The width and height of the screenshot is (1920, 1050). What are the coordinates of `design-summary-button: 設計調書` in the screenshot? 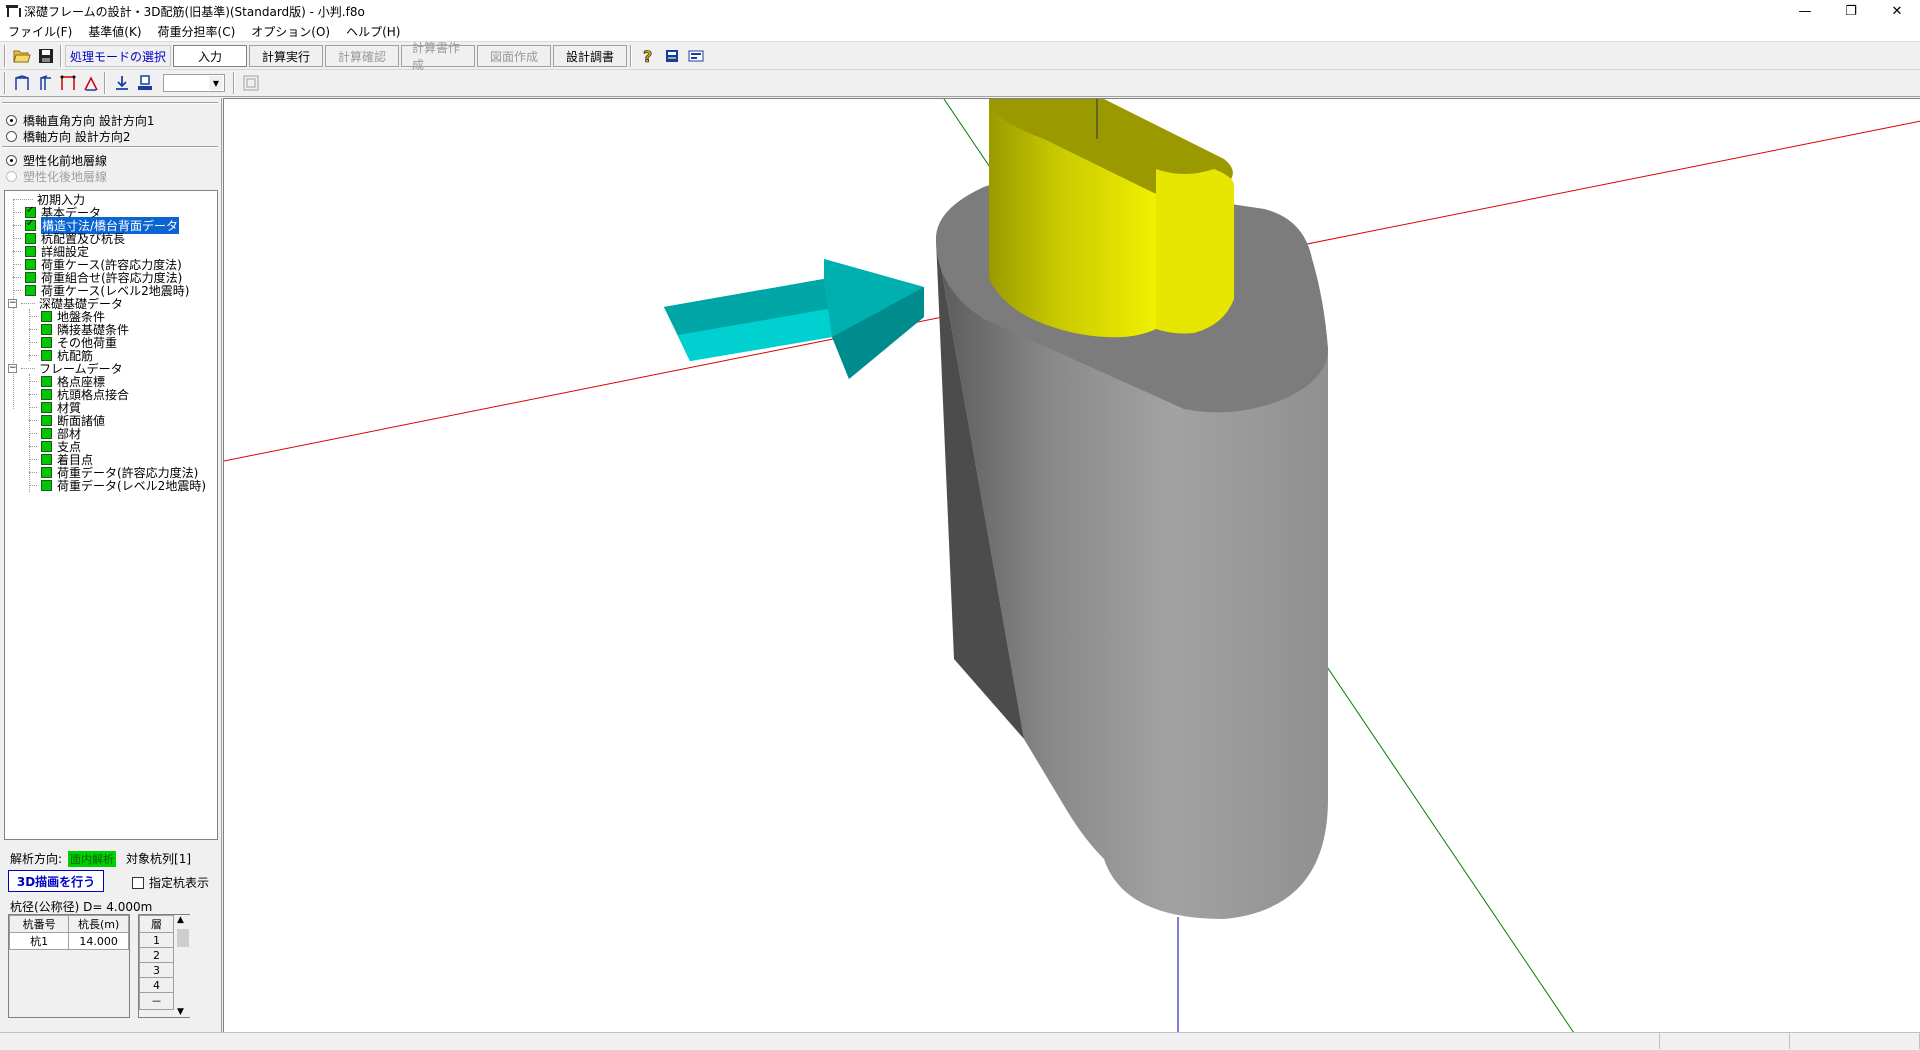 It's located at (590, 56).